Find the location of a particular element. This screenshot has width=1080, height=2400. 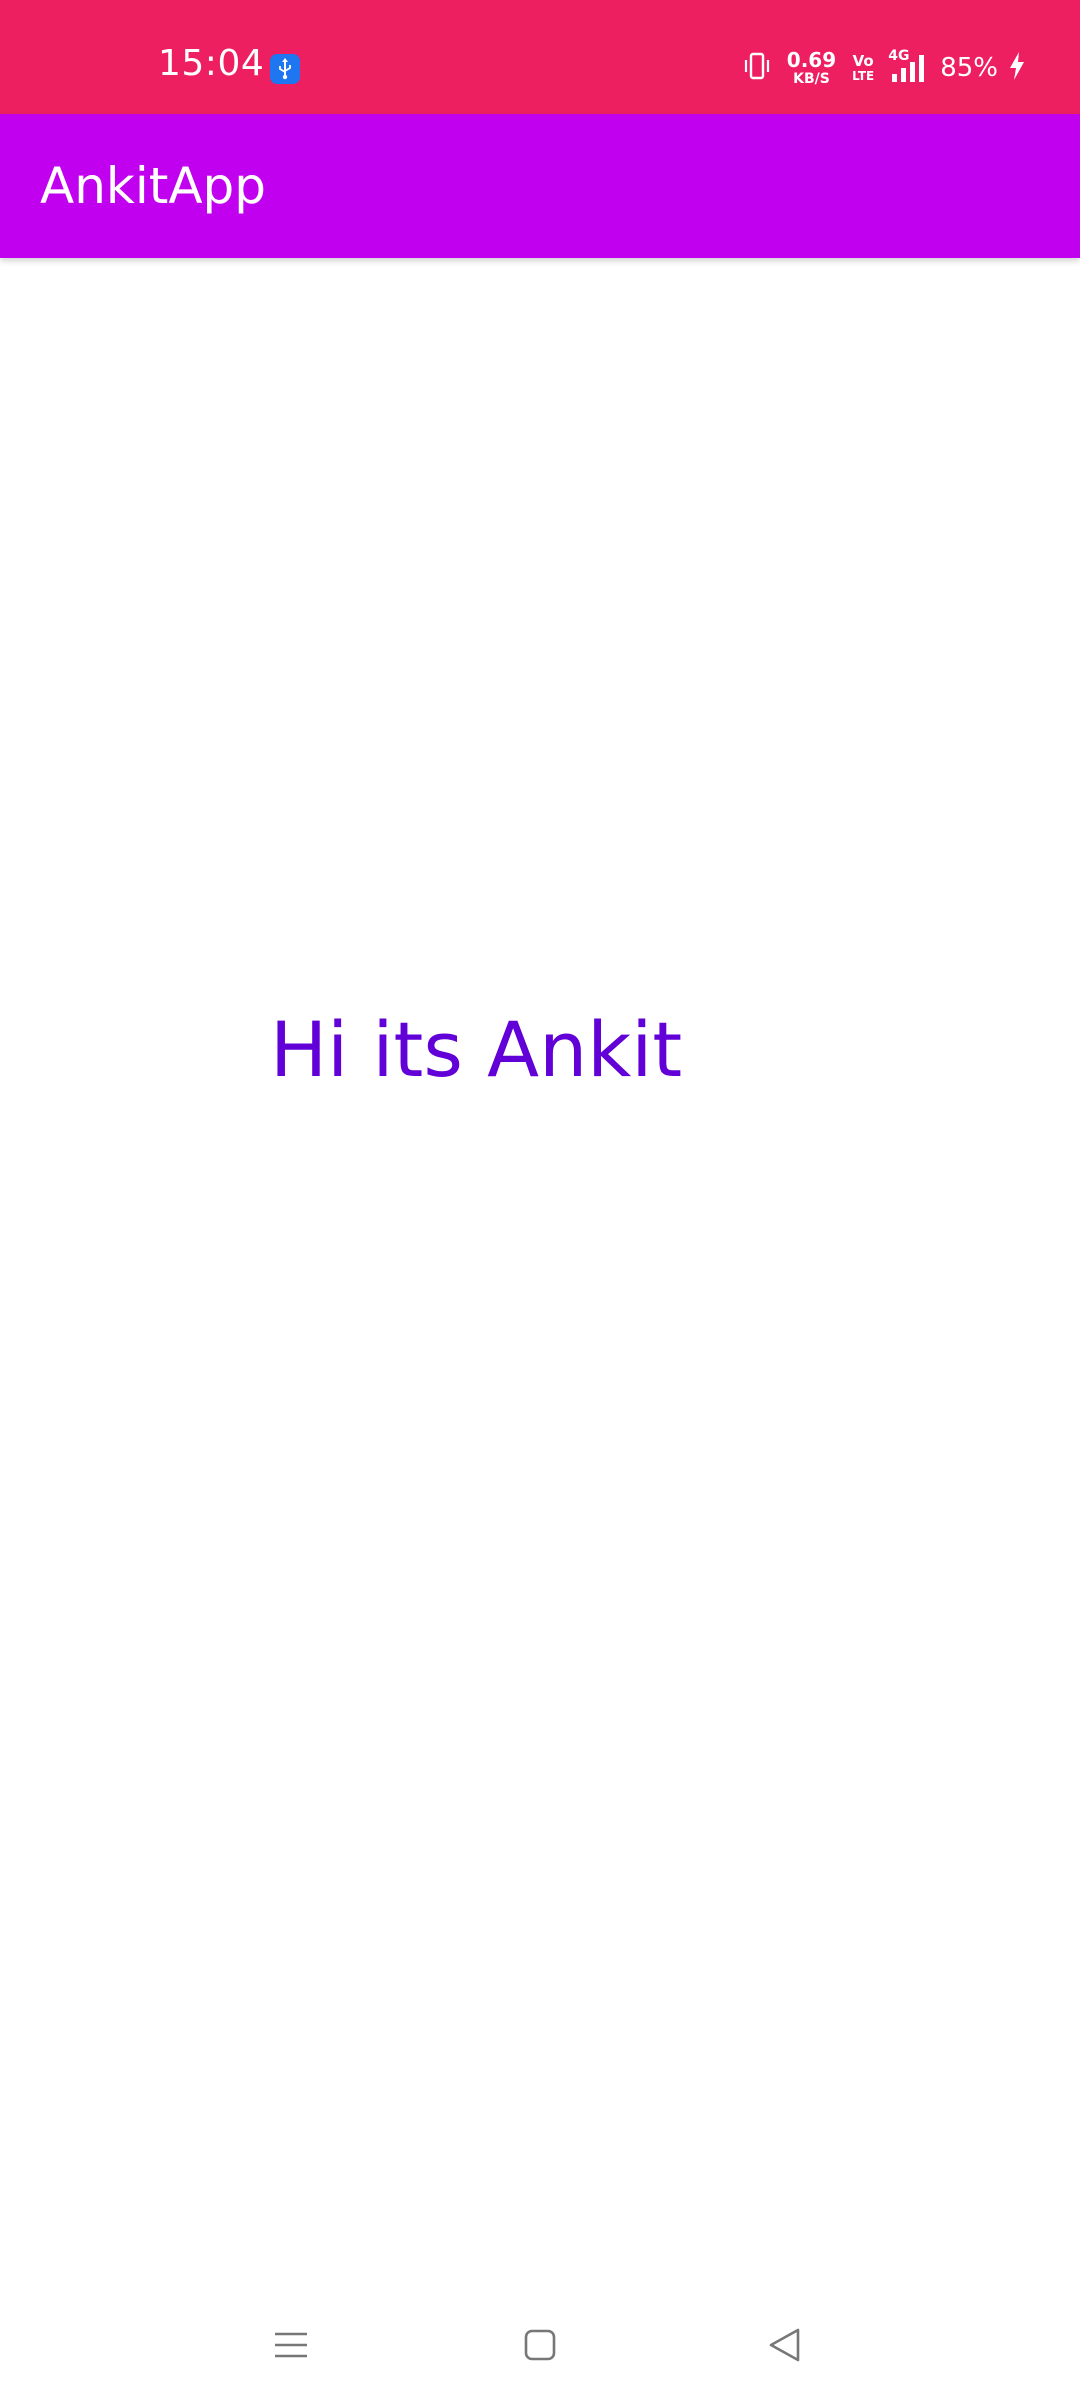

network-speed: 0.69 KB/S is located at coordinates (811, 68).